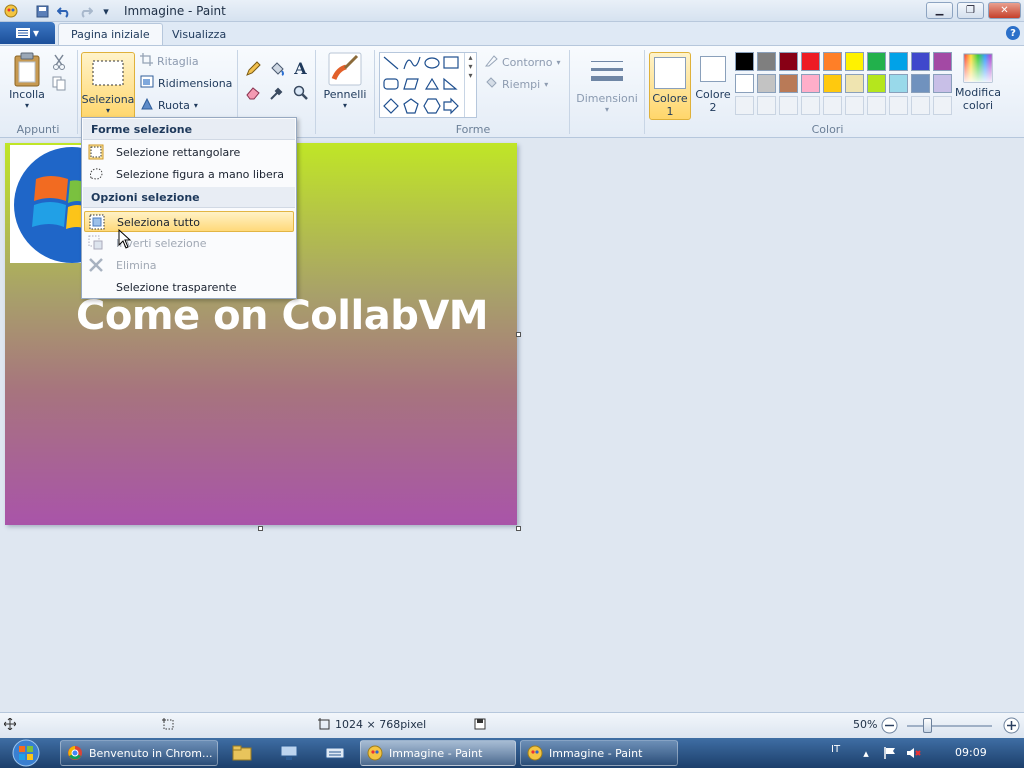  I want to click on color-picker-icon, so click(276, 93).